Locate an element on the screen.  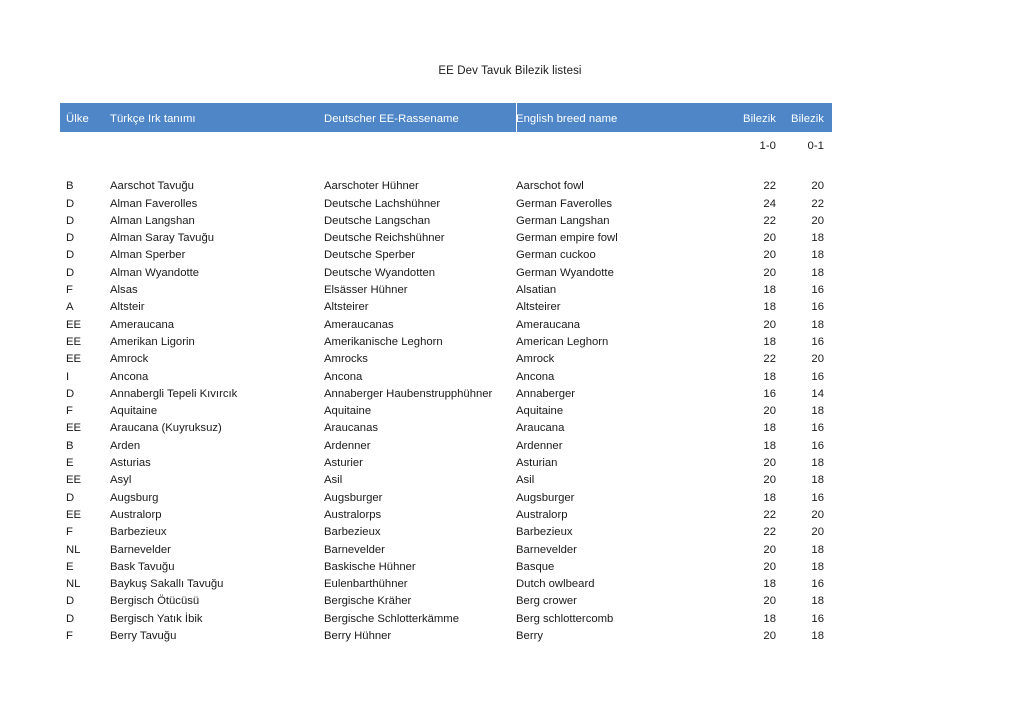
table-row: EE Amrock Amrocks Amrock 22 20 is located at coordinates (446, 359).